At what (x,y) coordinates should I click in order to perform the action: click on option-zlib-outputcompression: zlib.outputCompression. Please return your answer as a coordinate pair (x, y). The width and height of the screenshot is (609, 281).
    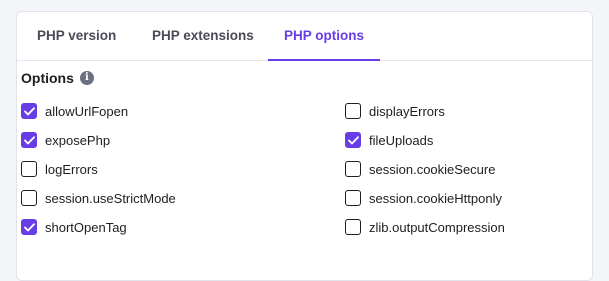
    Looking at the image, I should click on (425, 227).